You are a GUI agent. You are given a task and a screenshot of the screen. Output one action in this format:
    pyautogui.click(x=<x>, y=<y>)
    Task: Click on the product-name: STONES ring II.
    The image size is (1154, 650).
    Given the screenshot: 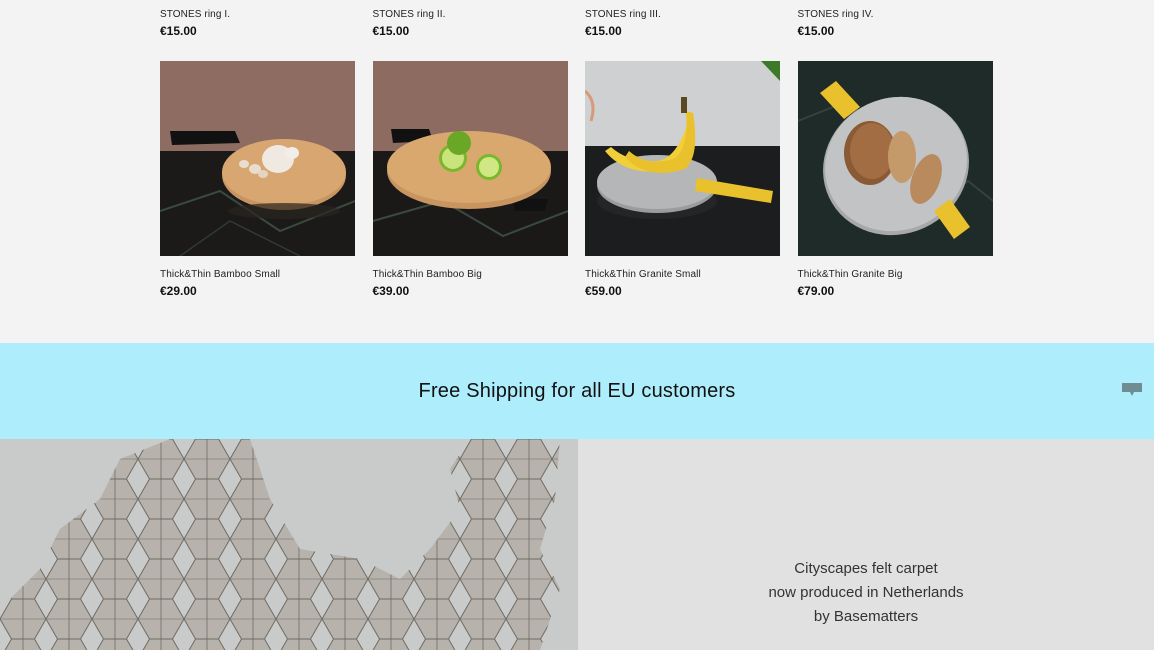 What is the action you would take?
    pyautogui.click(x=471, y=15)
    